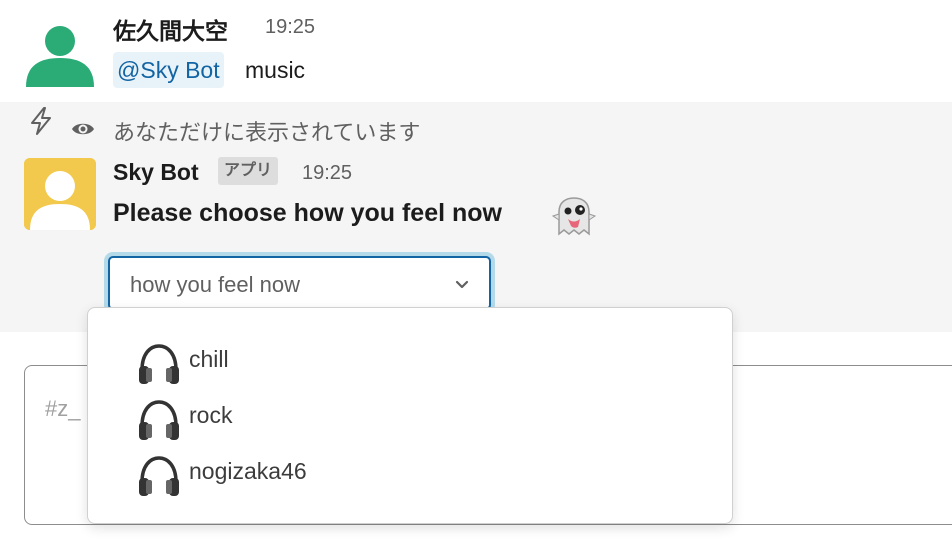 The width and height of the screenshot is (952, 550). I want to click on select-value: how you feel now, so click(215, 284).